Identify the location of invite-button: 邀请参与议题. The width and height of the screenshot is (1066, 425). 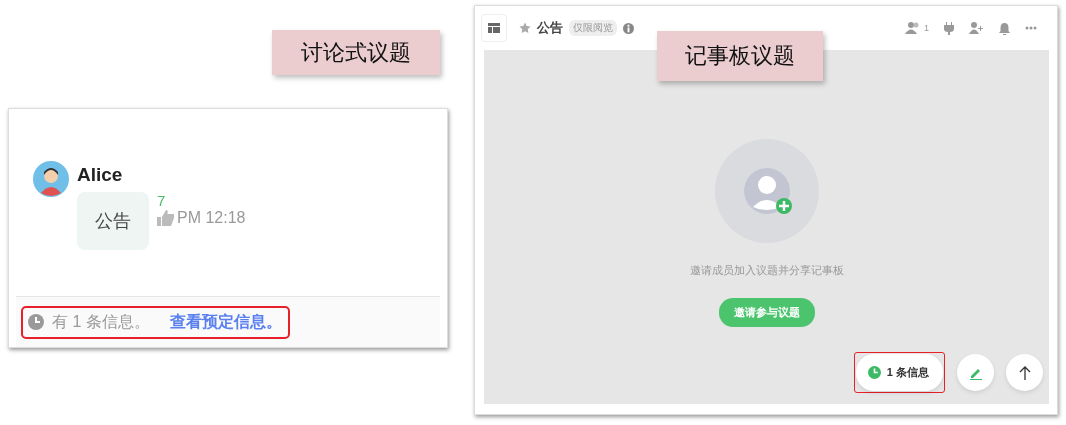
(766, 312).